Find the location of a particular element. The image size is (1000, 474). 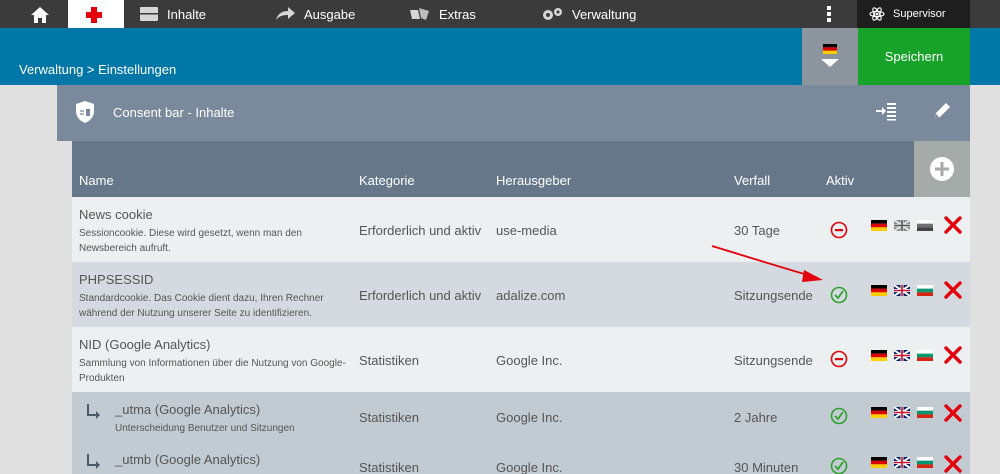

extras-icon is located at coordinates (419, 14).